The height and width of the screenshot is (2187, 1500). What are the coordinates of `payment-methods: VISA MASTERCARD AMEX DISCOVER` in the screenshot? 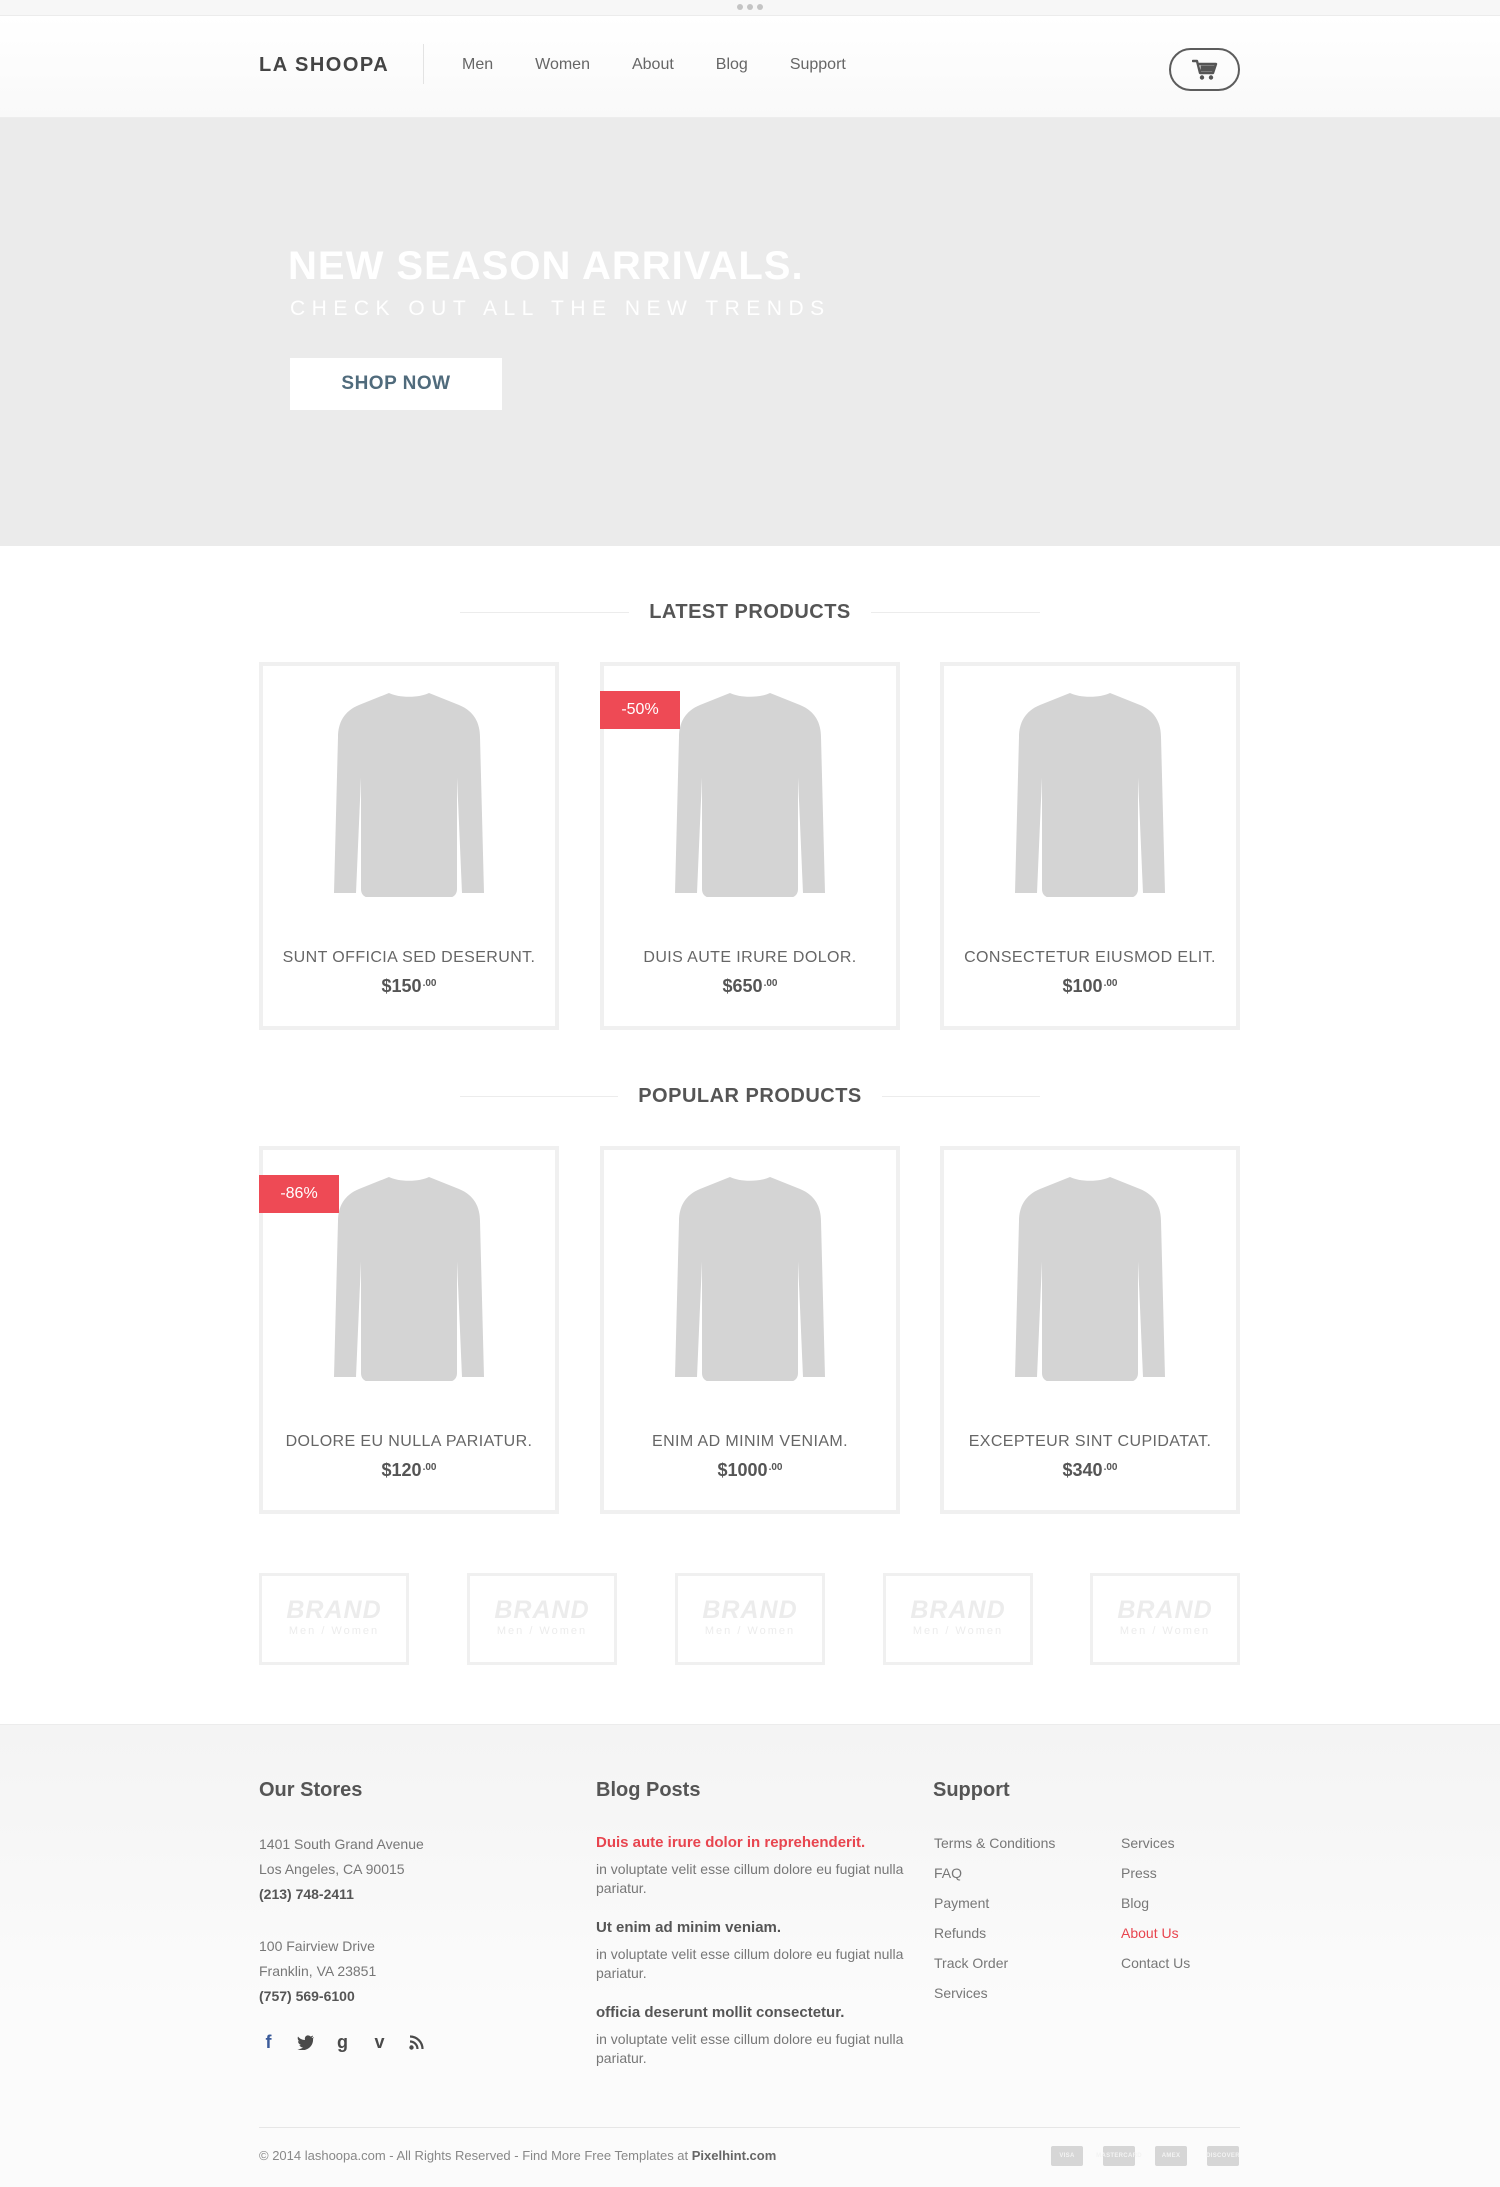 It's located at (1145, 2156).